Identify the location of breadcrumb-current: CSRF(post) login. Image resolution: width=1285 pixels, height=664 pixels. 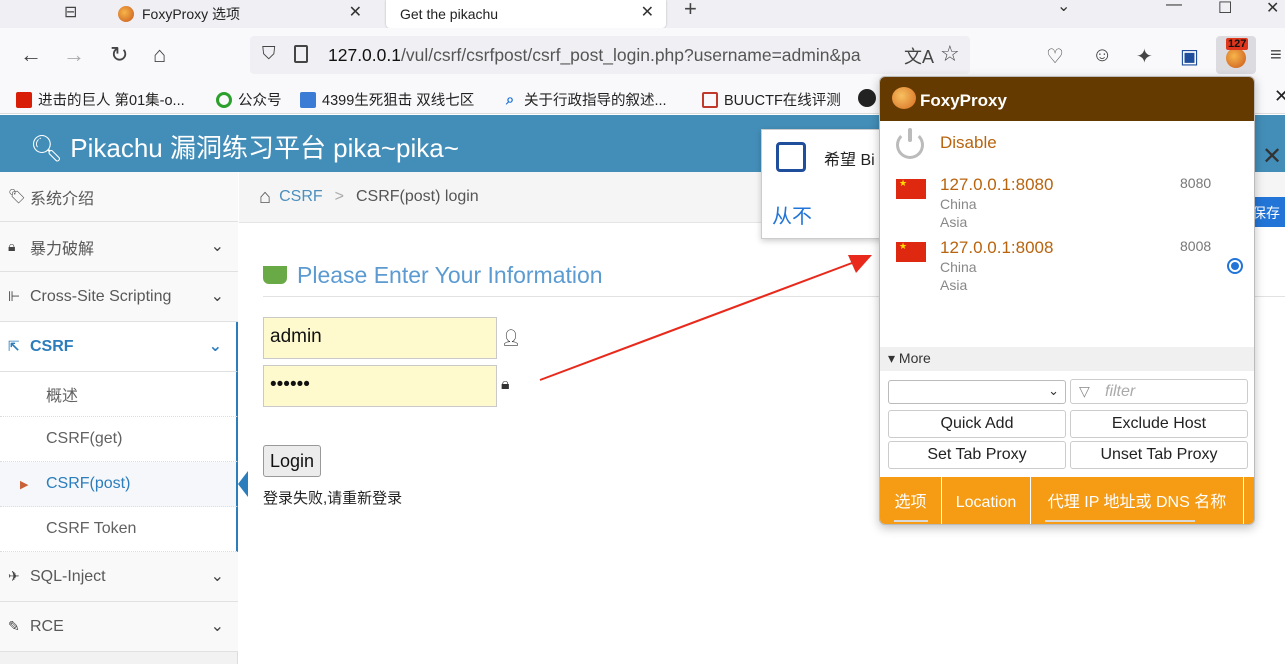
(417, 196).